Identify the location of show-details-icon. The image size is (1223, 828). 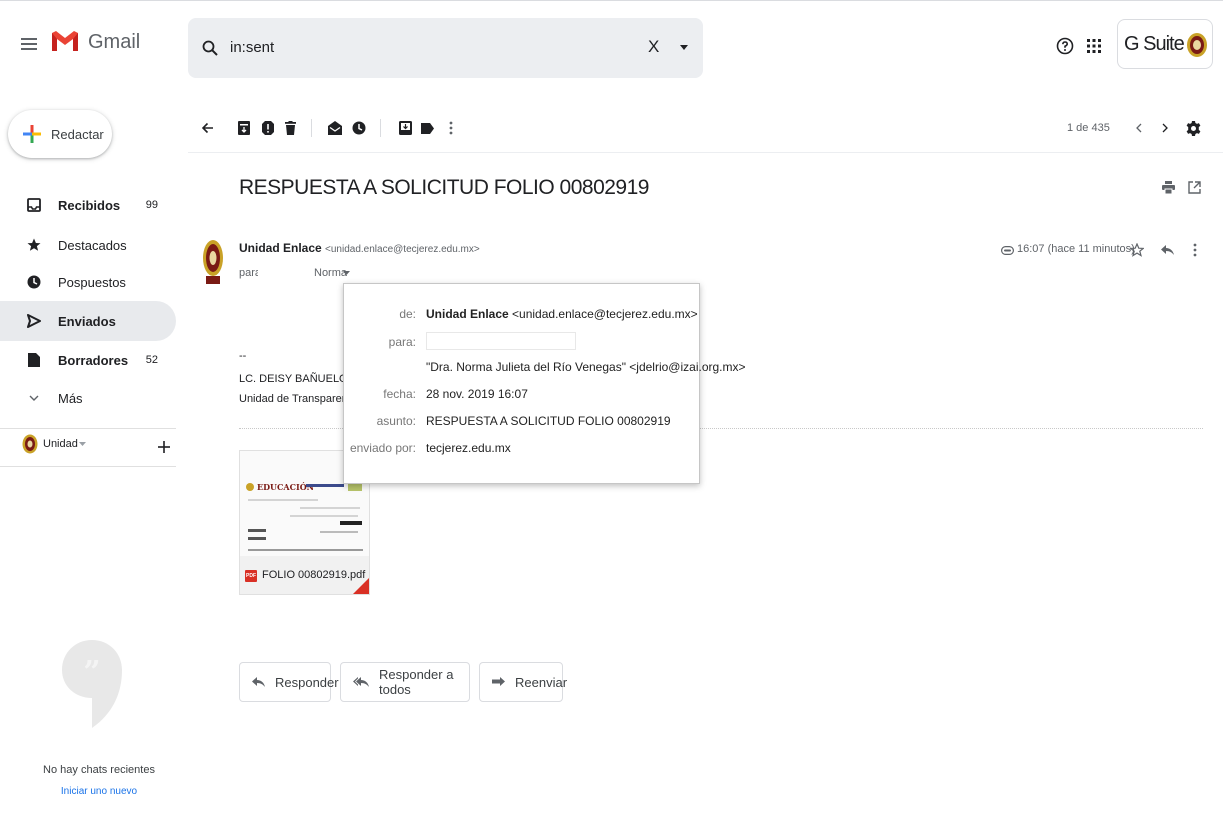
(346, 273).